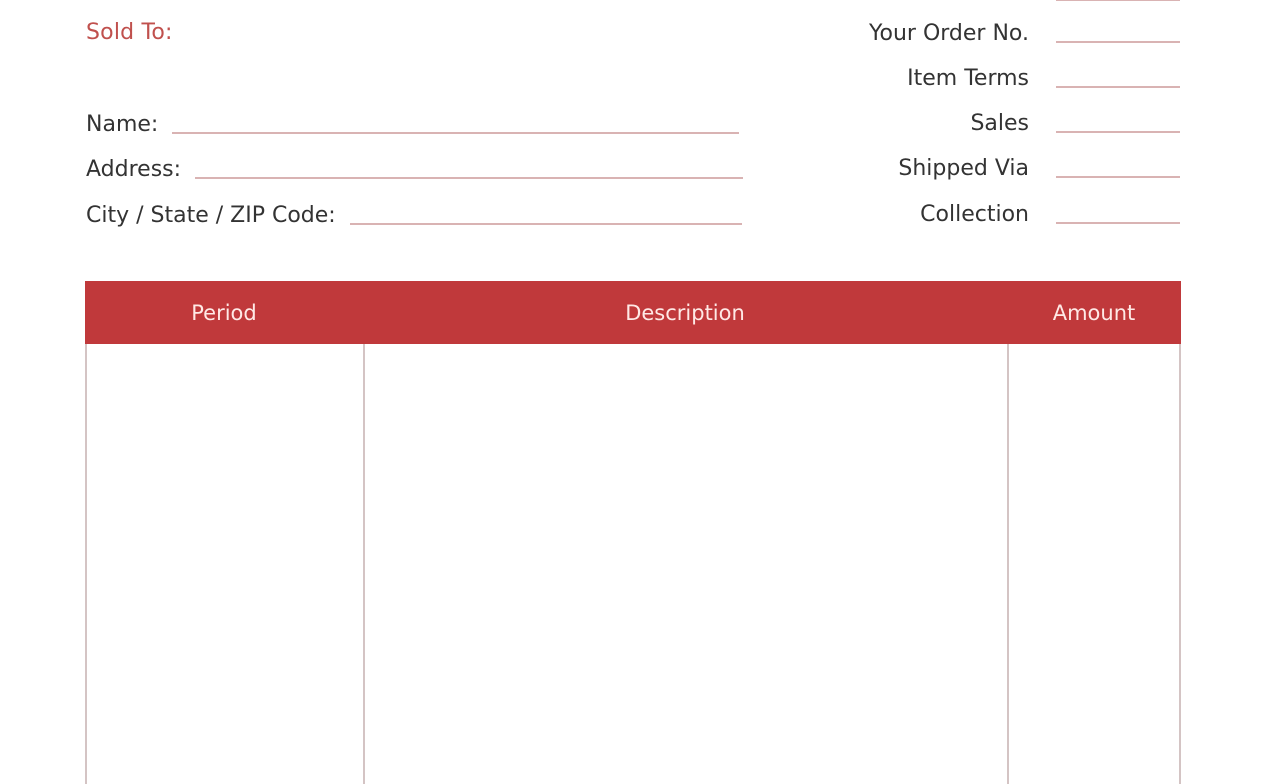 Image resolution: width=1278 pixels, height=784 pixels. What do you see at coordinates (1094, 564) in the screenshot?
I see `amount-cell` at bounding box center [1094, 564].